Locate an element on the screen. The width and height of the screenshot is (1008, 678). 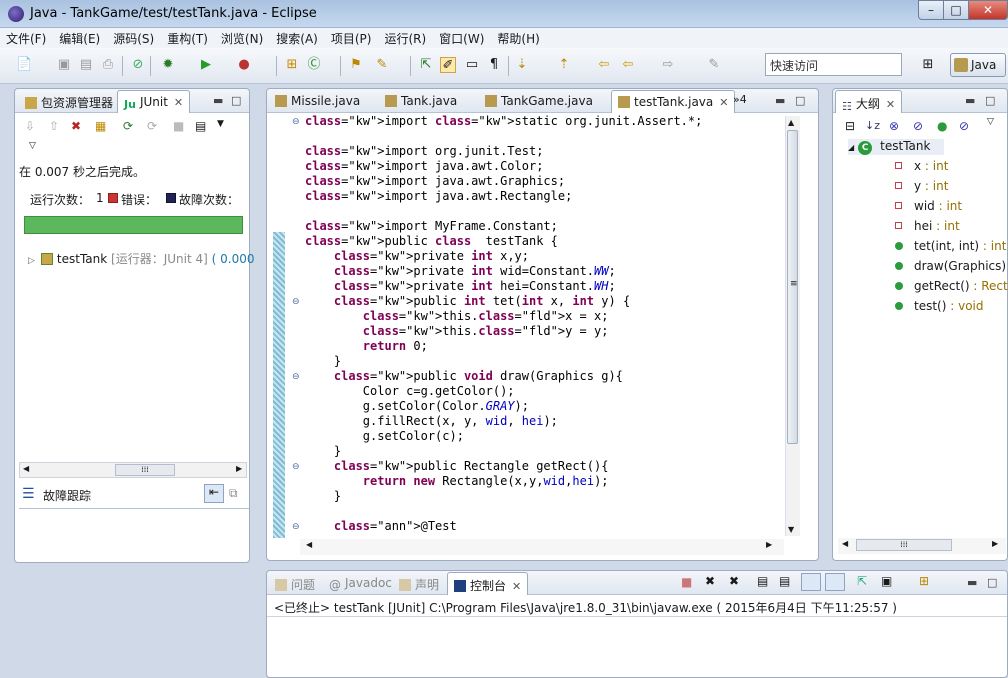
toggle-breadcrumb-icon: ⇱ is located at coordinates (426, 65).